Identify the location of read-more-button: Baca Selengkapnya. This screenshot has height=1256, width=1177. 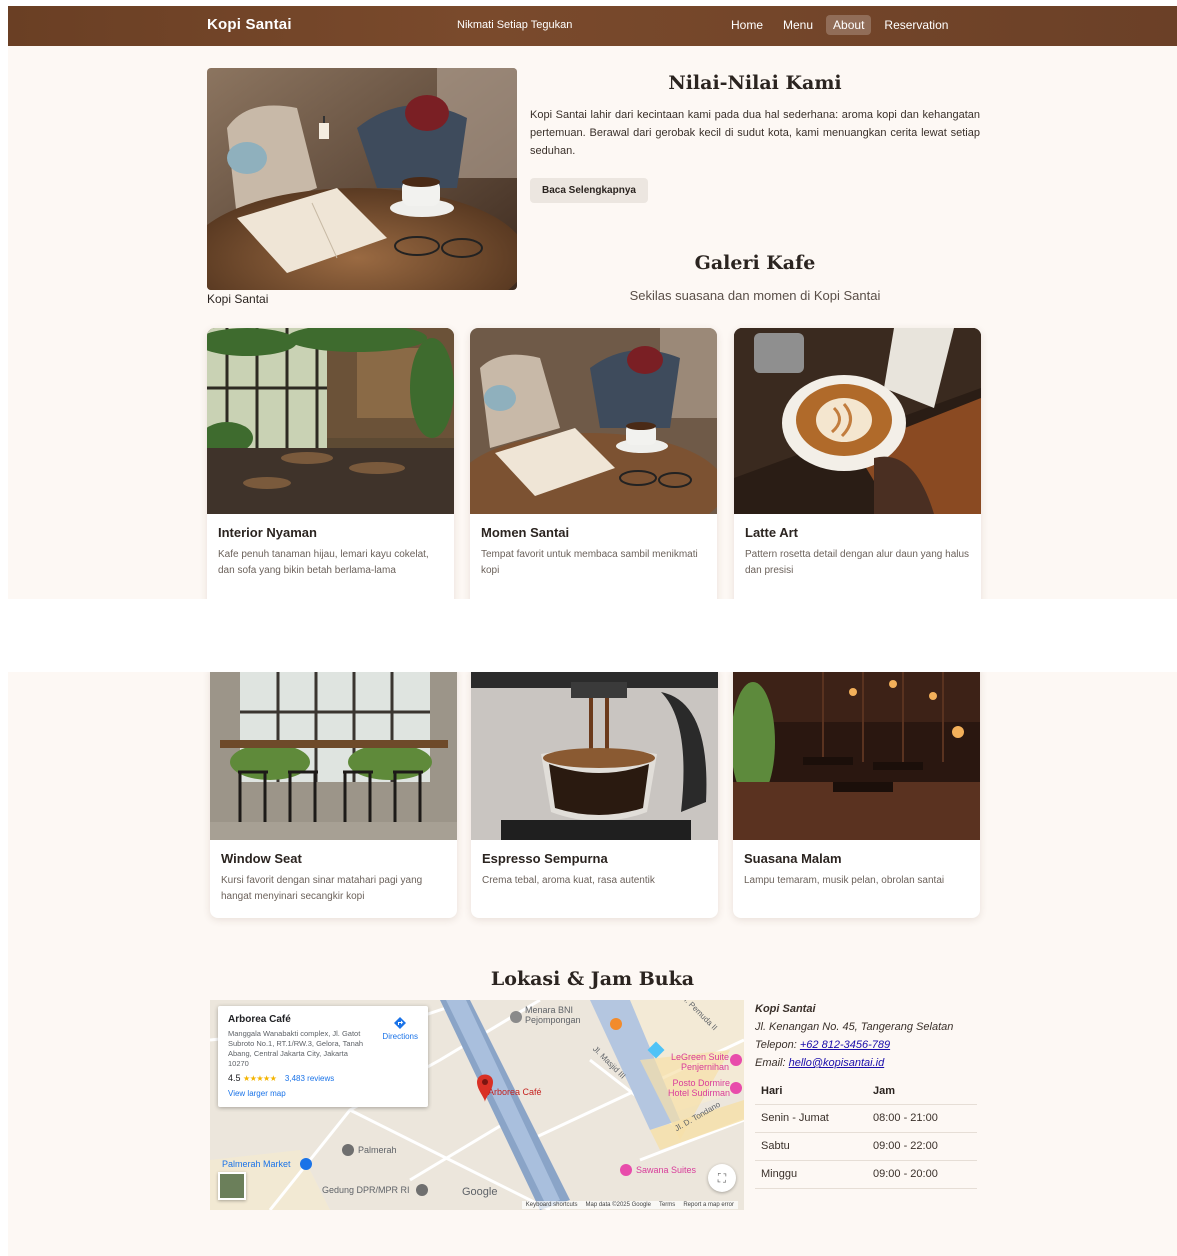
(589, 190).